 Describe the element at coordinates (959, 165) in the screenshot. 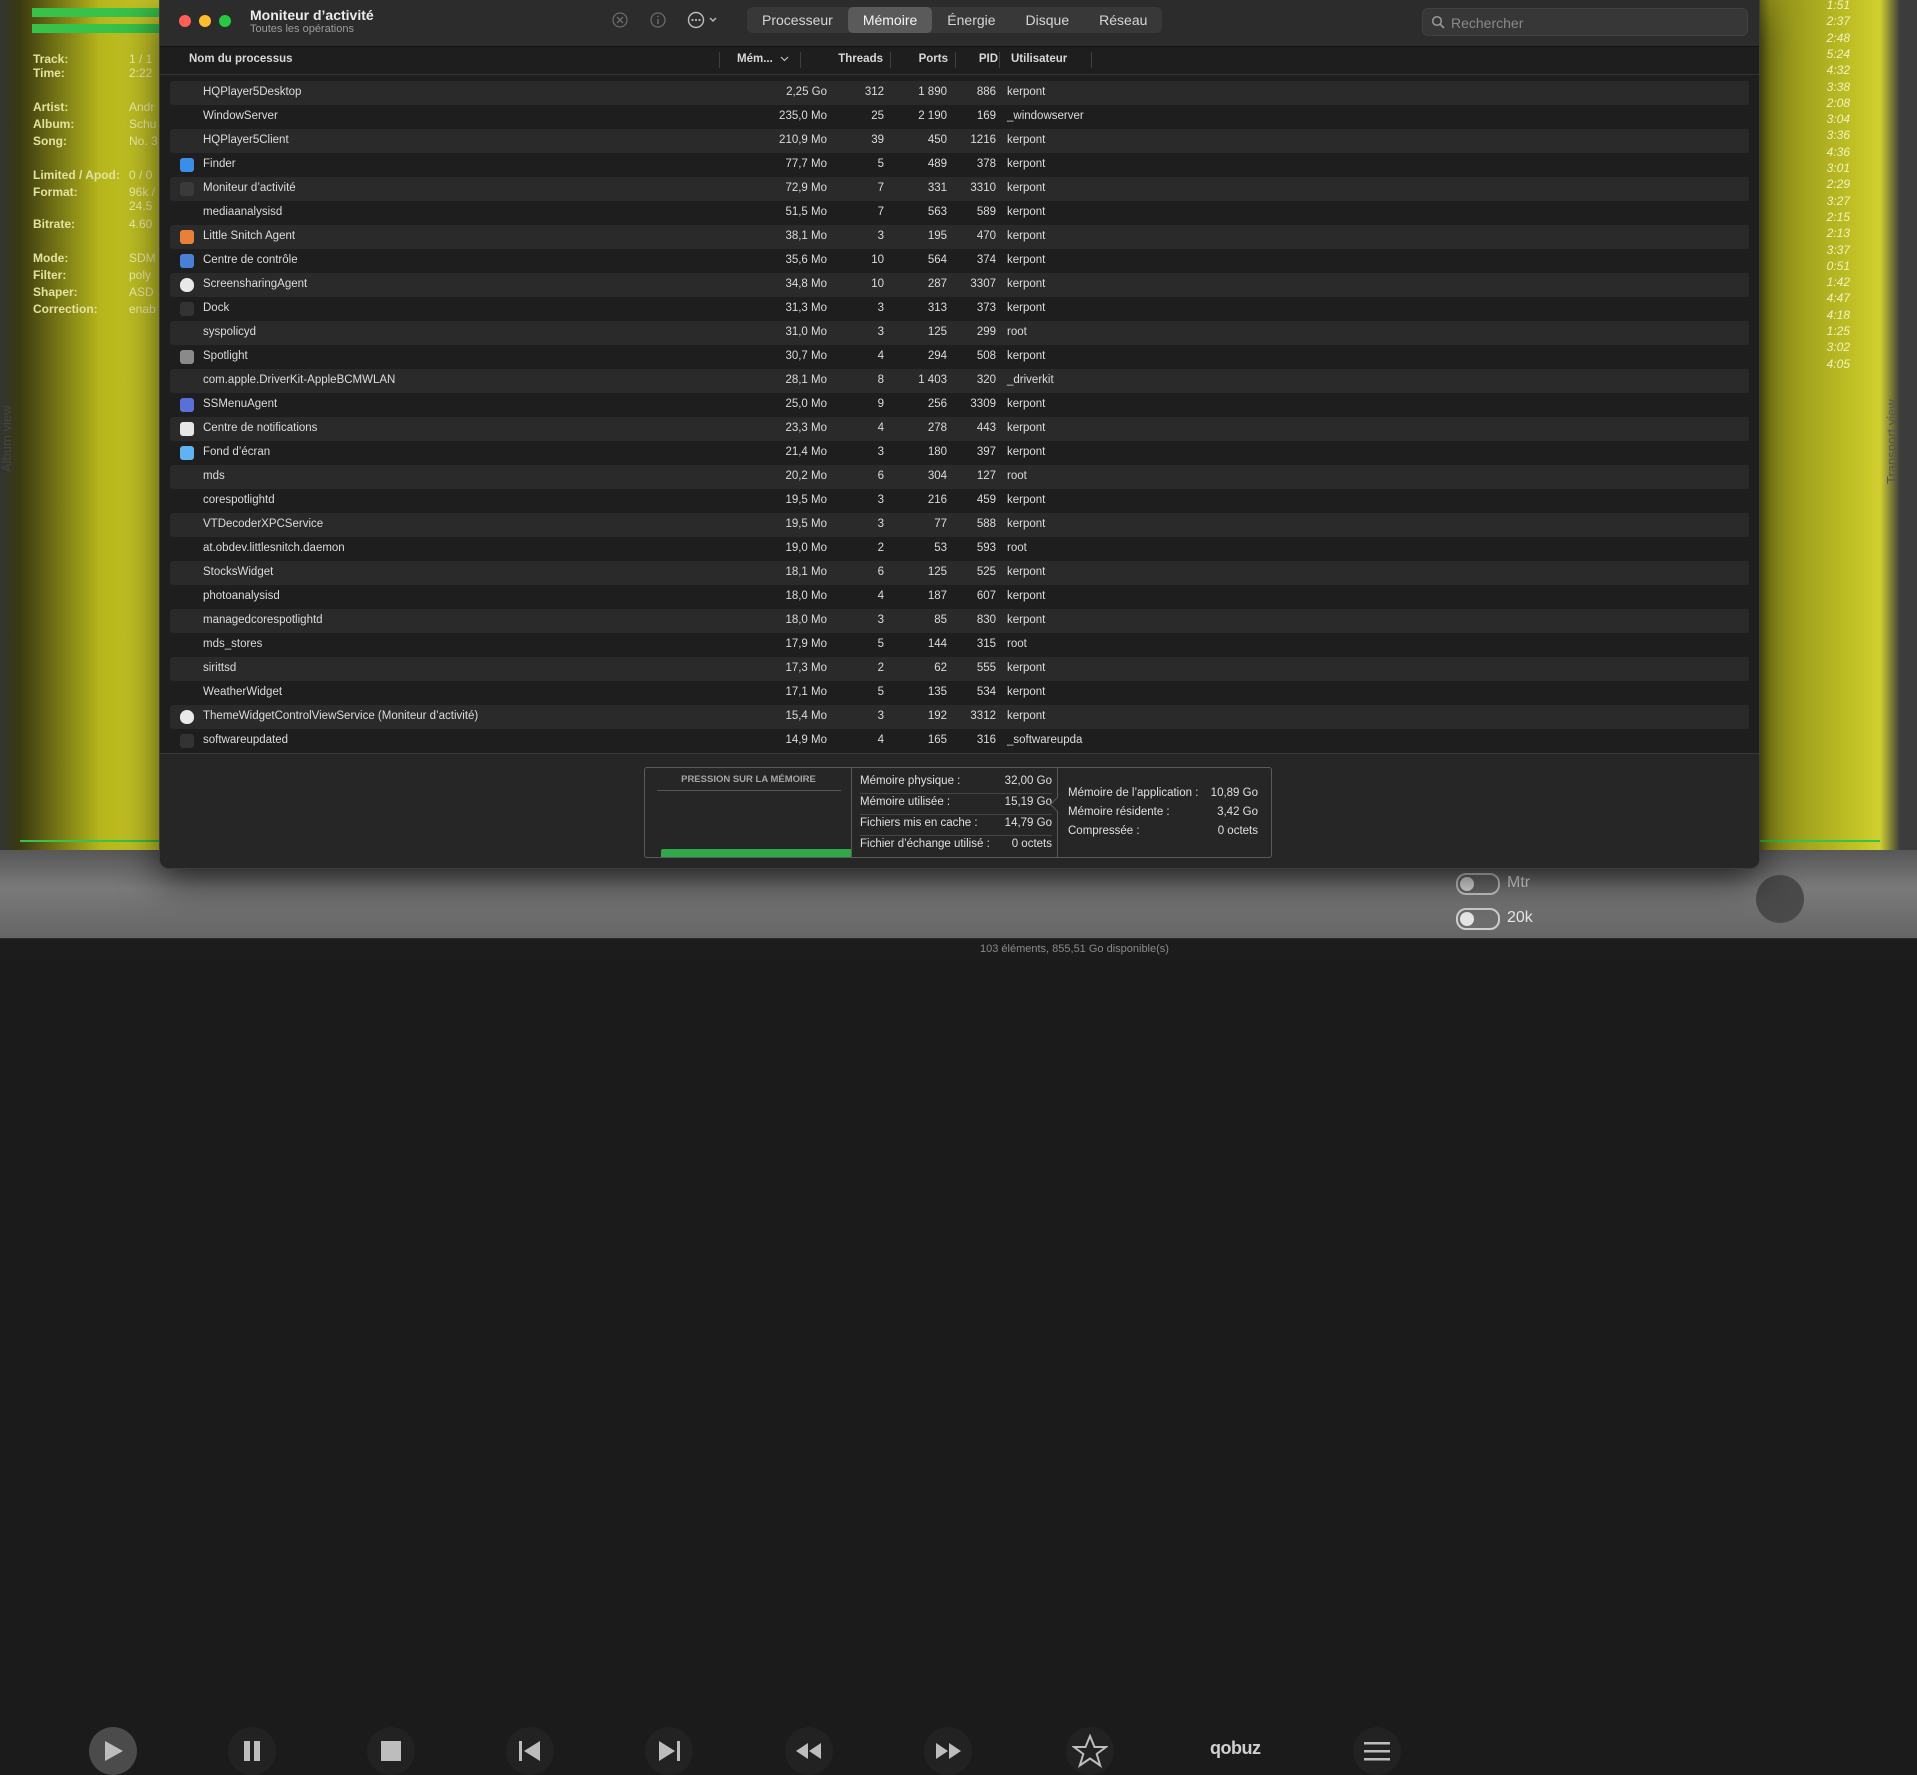

I see `process-row: Finder 77,7 Mo 5 489 378 kerpont` at that location.